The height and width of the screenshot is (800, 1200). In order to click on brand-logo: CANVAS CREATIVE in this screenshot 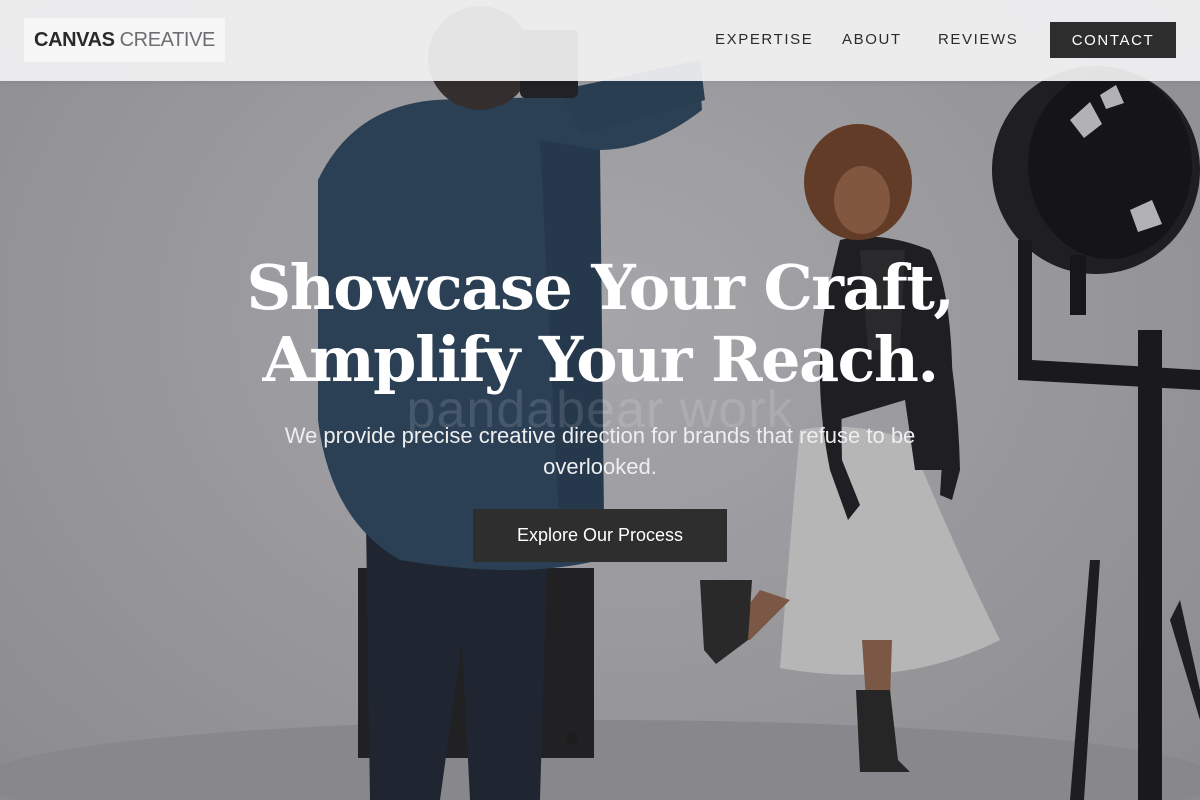, I will do `click(124, 40)`.